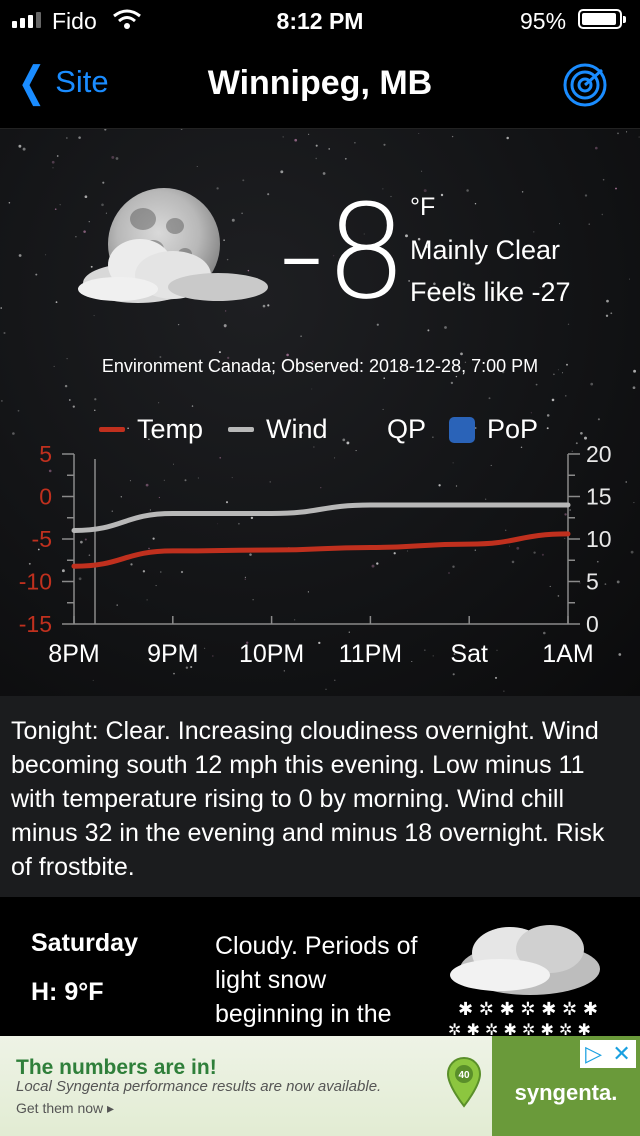 This screenshot has height=1136, width=640. I want to click on x-axis-label: 10PM, so click(271, 654).